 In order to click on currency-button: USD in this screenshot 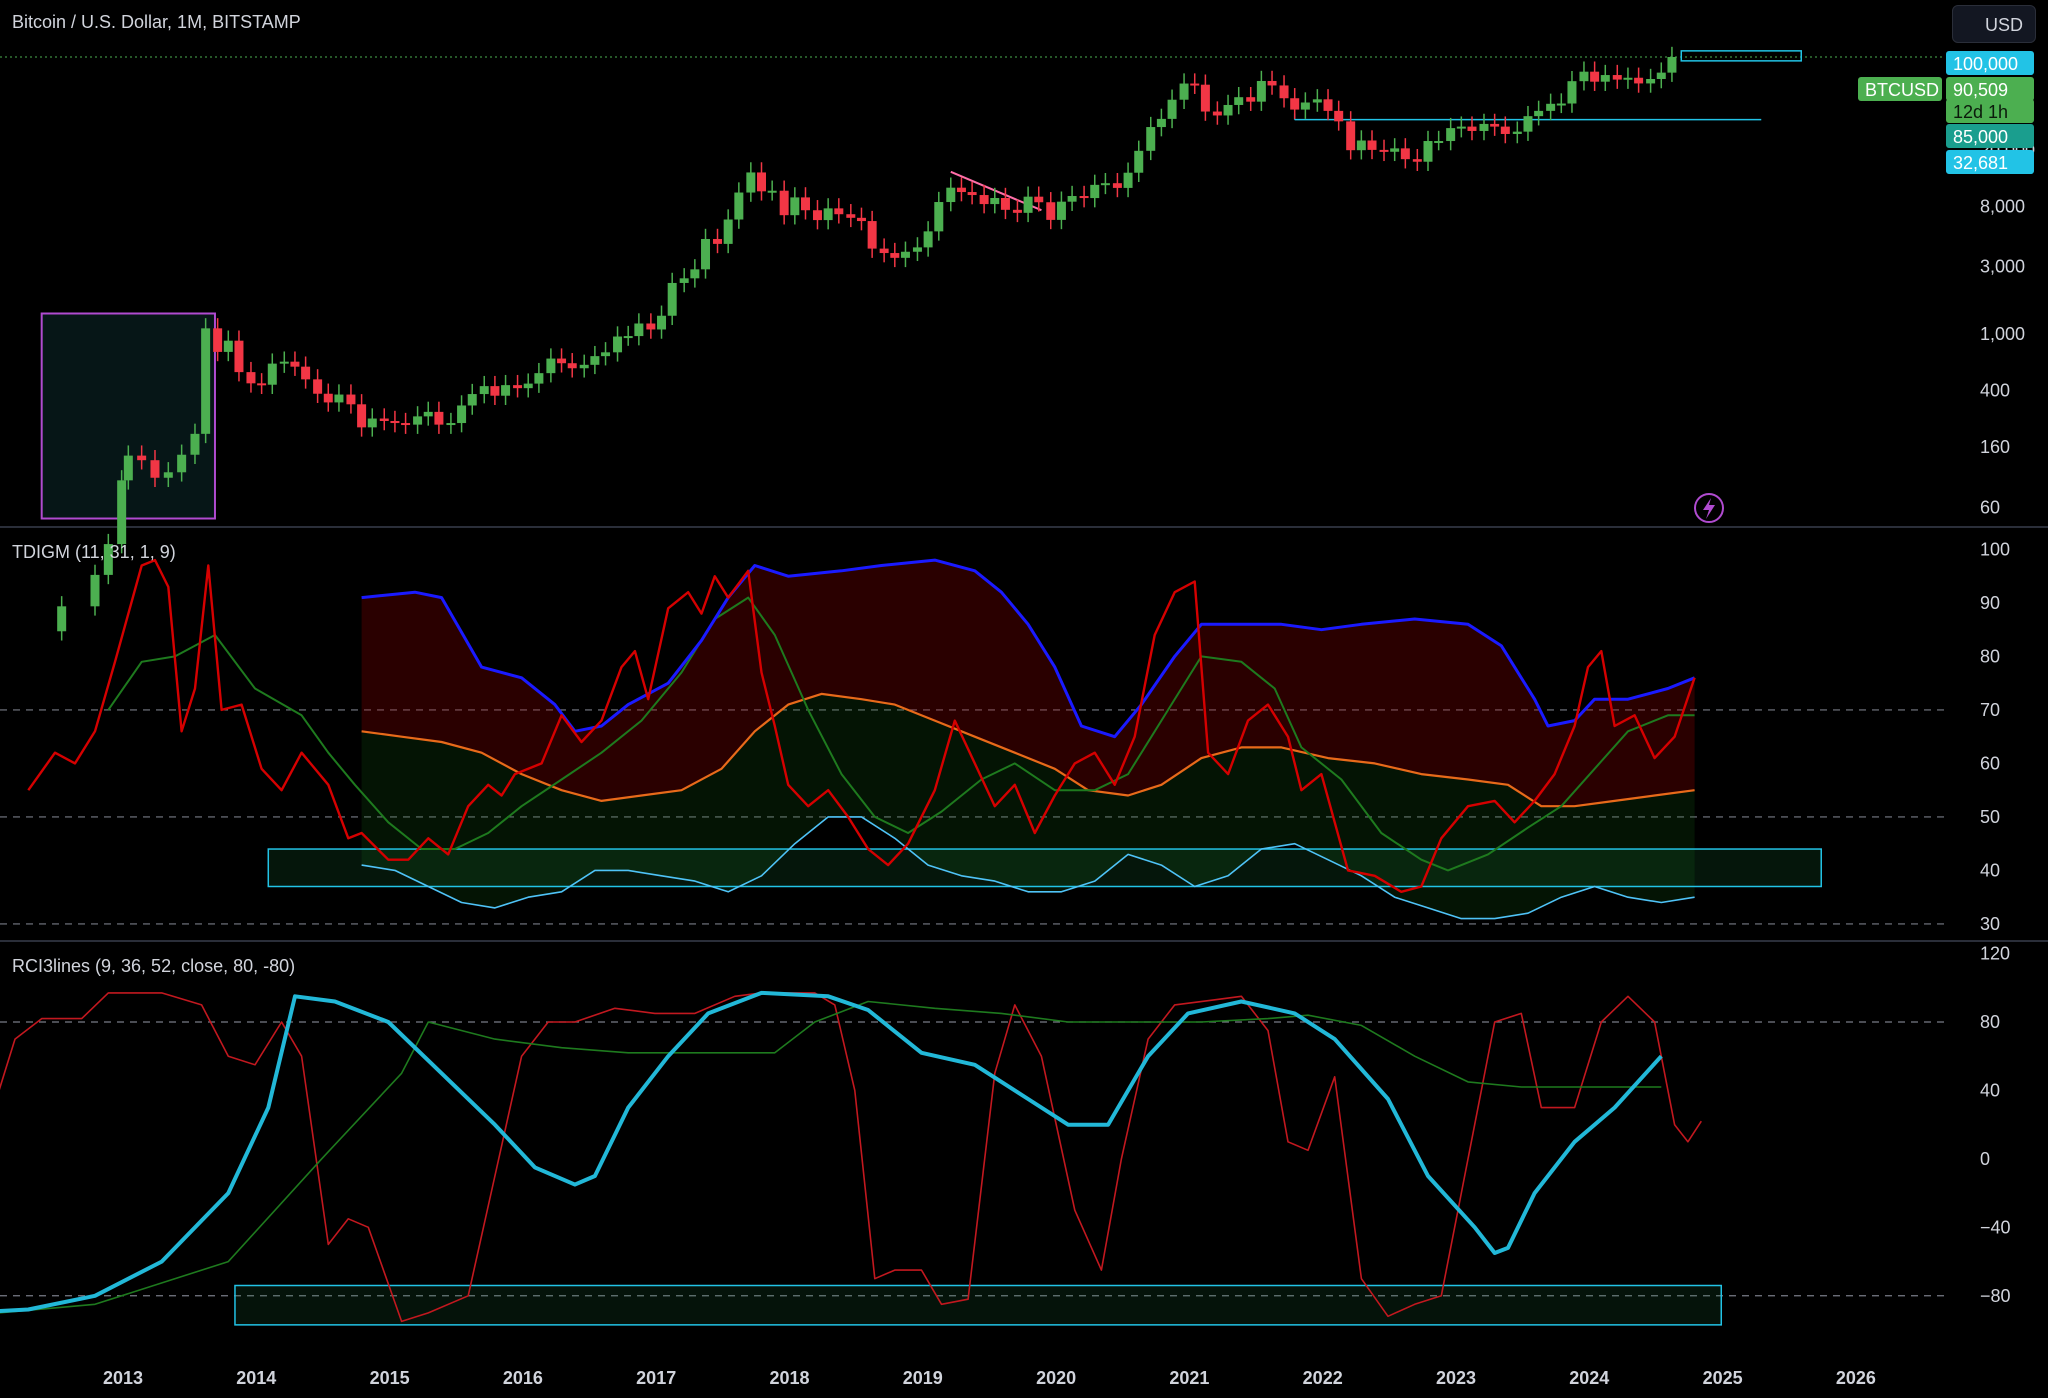, I will do `click(1994, 24)`.